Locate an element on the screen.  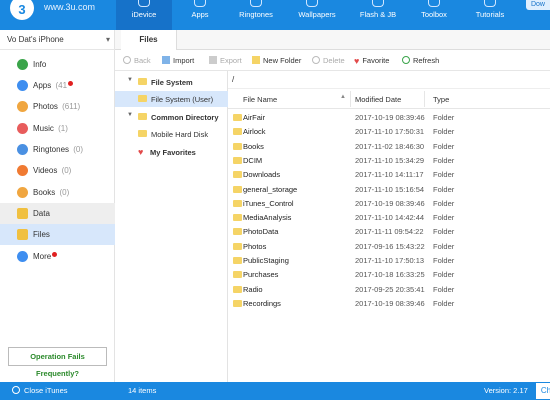
sort-up-icon: ▲ is located at coordinates (343, 97).